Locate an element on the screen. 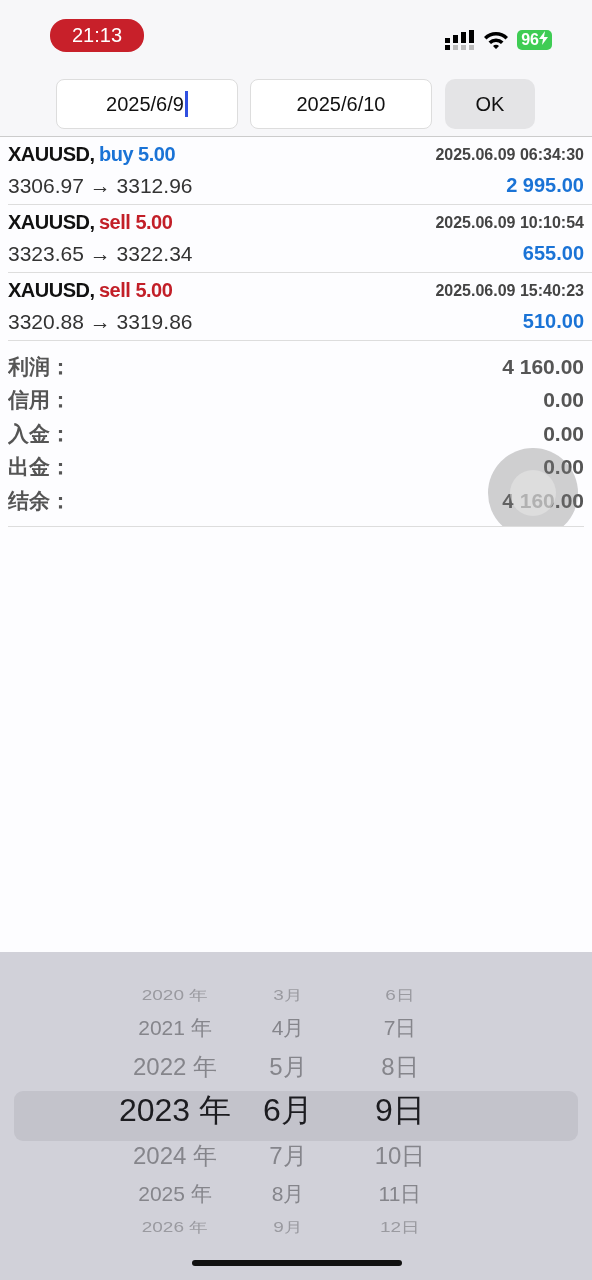 The height and width of the screenshot is (1280, 592). summary-label: 出金： is located at coordinates (39, 467).